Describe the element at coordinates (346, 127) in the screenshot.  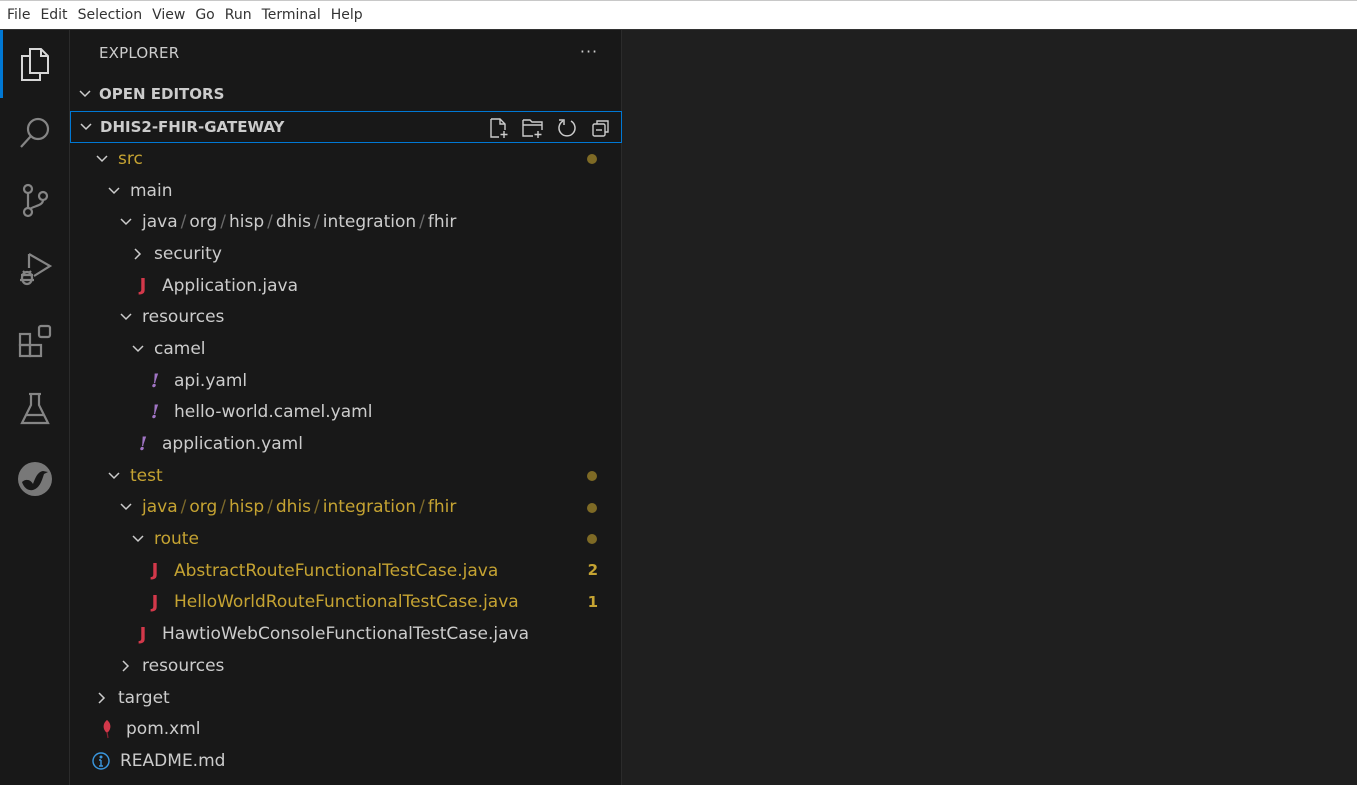
I see `section-workspace: DHIS2-FHIR-GATEWAY` at that location.